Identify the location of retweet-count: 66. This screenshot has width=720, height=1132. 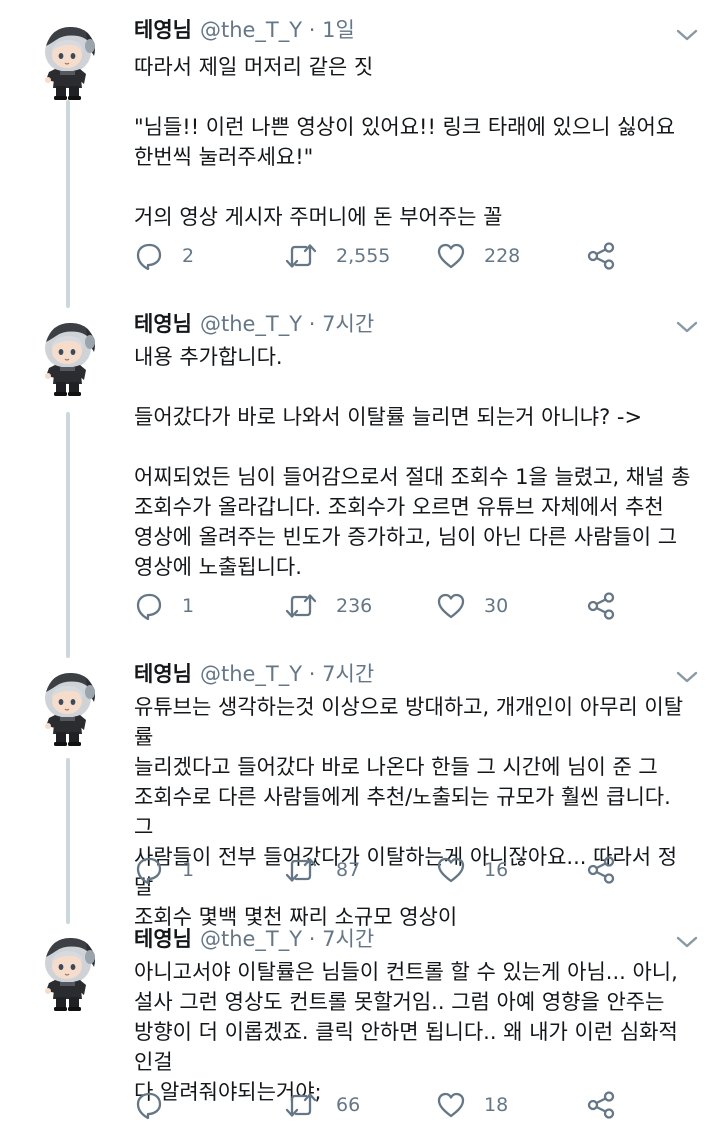
(348, 1105).